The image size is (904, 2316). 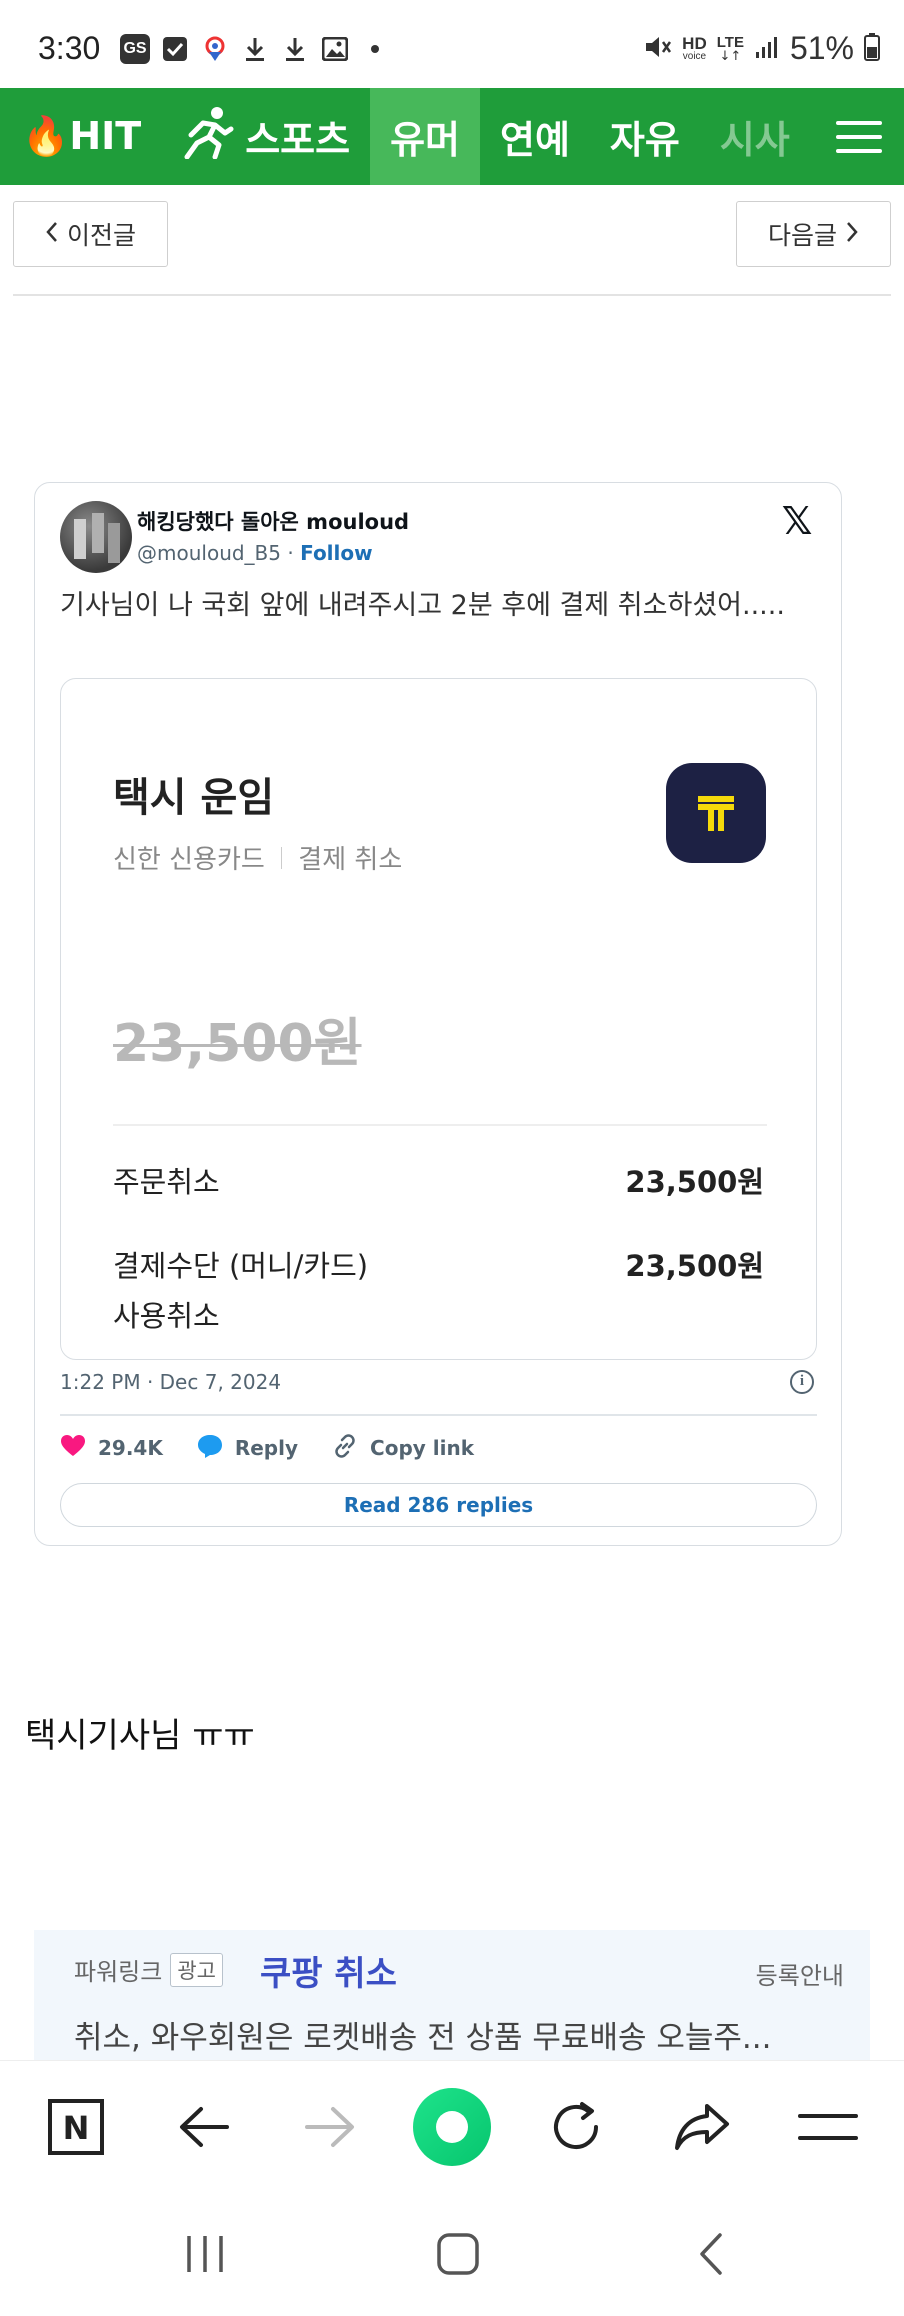 I want to click on tab-entertainment: 연예, so click(x=535, y=136).